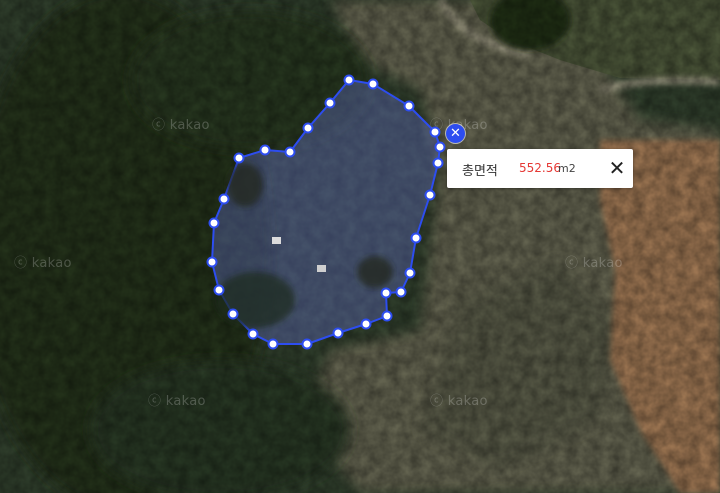 Image resolution: width=720 pixels, height=493 pixels. I want to click on close-icon: ✕, so click(617, 168).